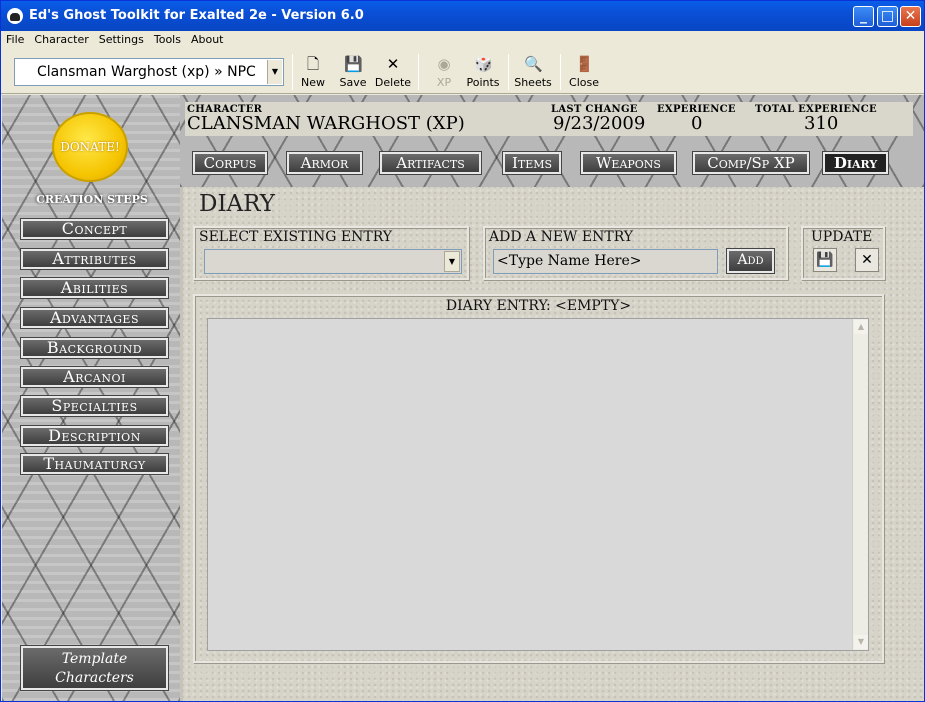  Describe the element at coordinates (207, 40) in the screenshot. I see `menu-about: About` at that location.